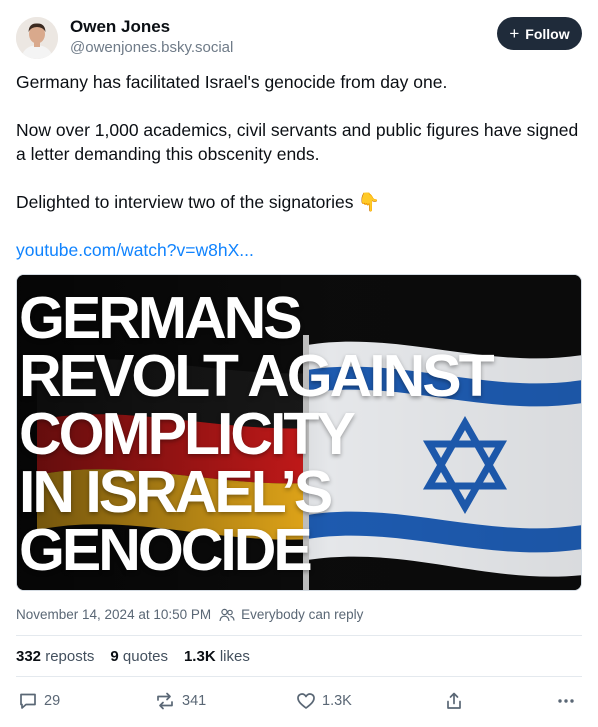 This screenshot has width=598, height=727. I want to click on ellipsis-icon, so click(566, 701).